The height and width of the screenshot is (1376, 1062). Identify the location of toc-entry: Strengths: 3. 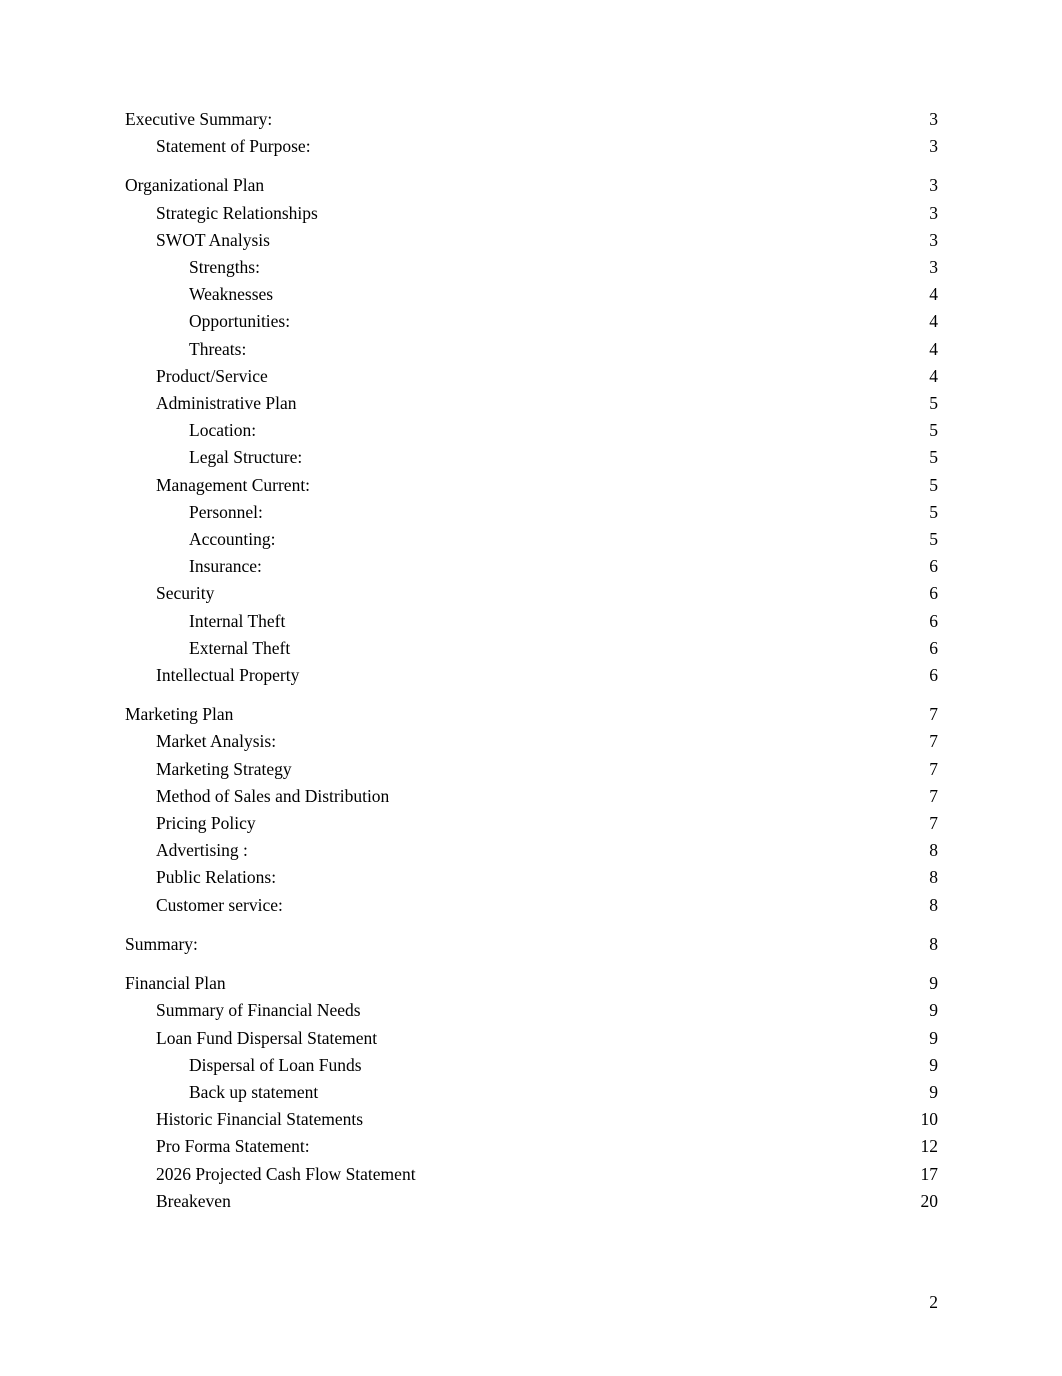
(531, 267).